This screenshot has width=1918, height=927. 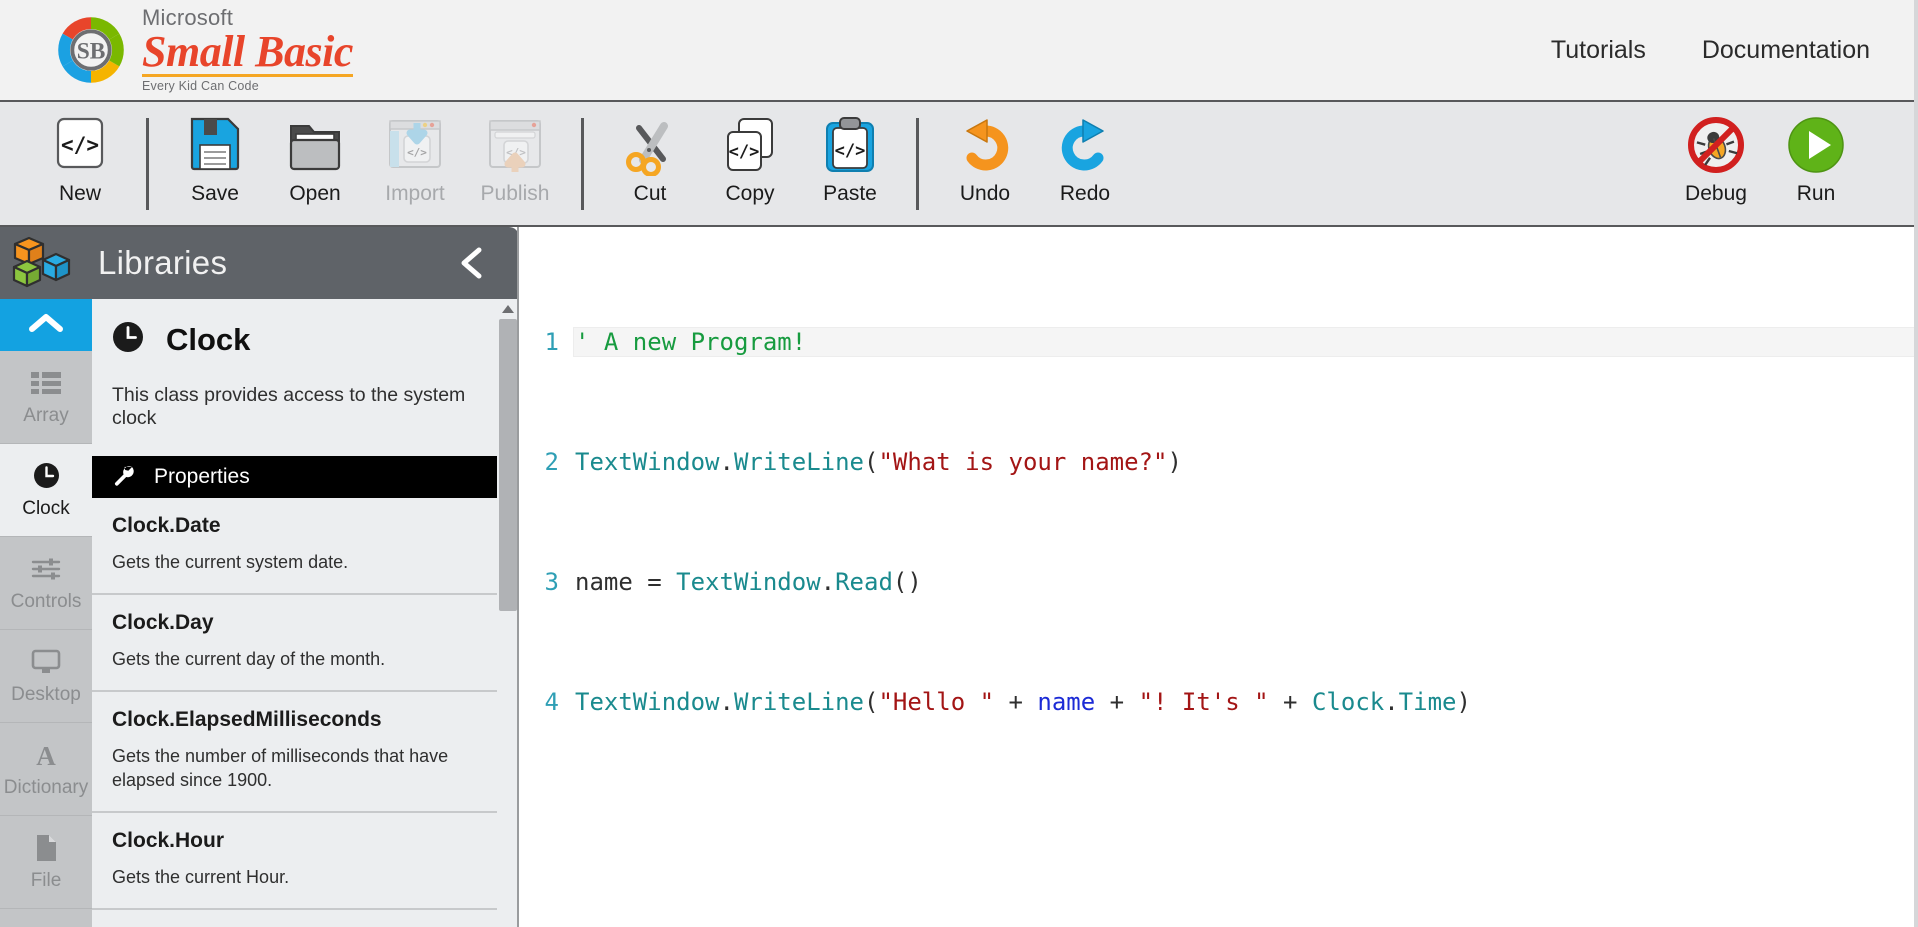 I want to click on line-content: name = TextWindow.Read(), so click(x=1245, y=582).